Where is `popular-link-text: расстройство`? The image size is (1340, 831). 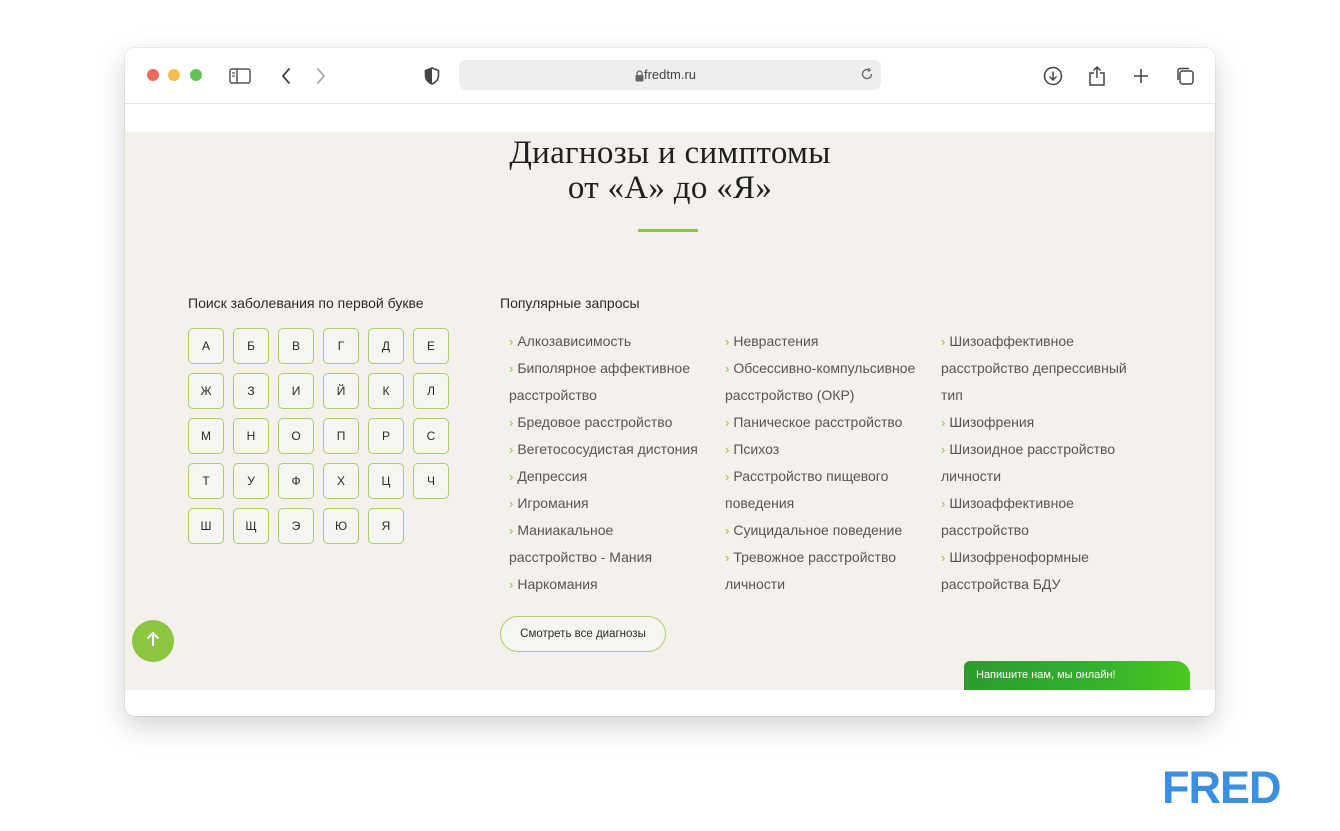
popular-link-text: расстройство is located at coordinates (985, 530).